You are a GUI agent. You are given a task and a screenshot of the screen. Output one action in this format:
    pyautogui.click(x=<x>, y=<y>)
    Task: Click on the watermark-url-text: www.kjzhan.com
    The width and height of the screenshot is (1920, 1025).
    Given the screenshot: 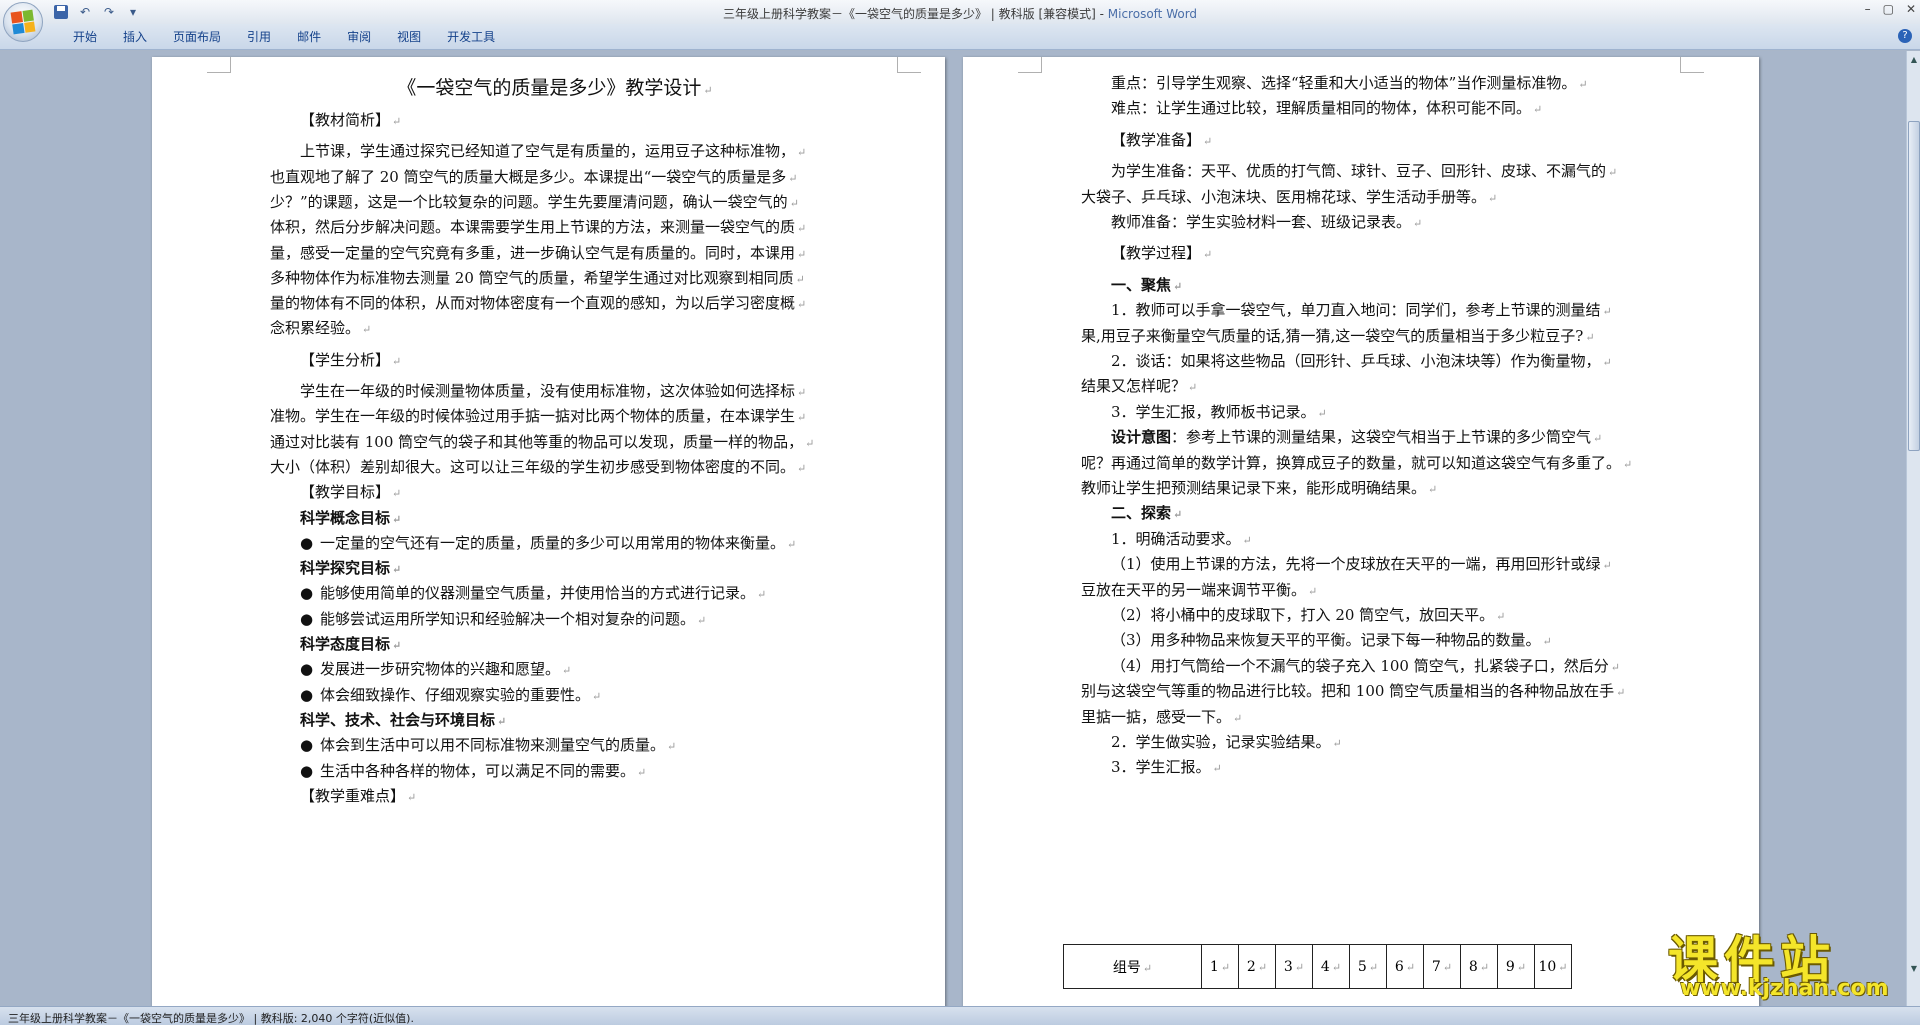 What is the action you would take?
    pyautogui.click(x=1784, y=988)
    